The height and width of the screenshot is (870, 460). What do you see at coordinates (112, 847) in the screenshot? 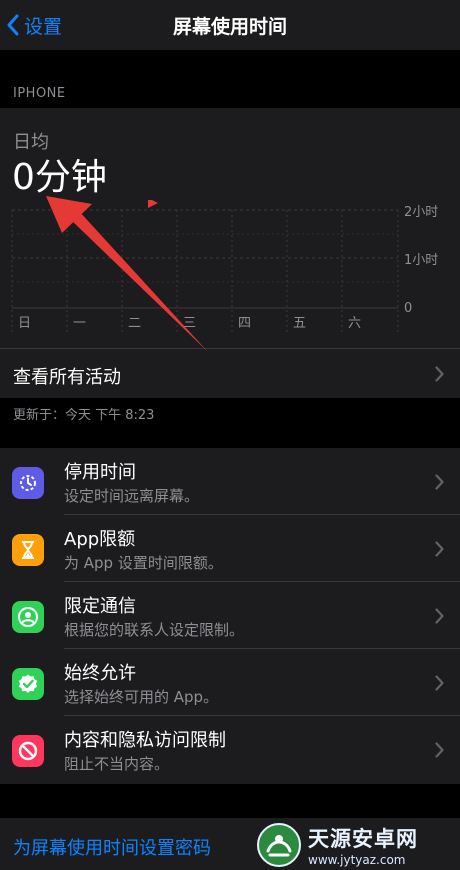
I see `set-passcode-link: 为屏幕使用时间设置密码` at bounding box center [112, 847].